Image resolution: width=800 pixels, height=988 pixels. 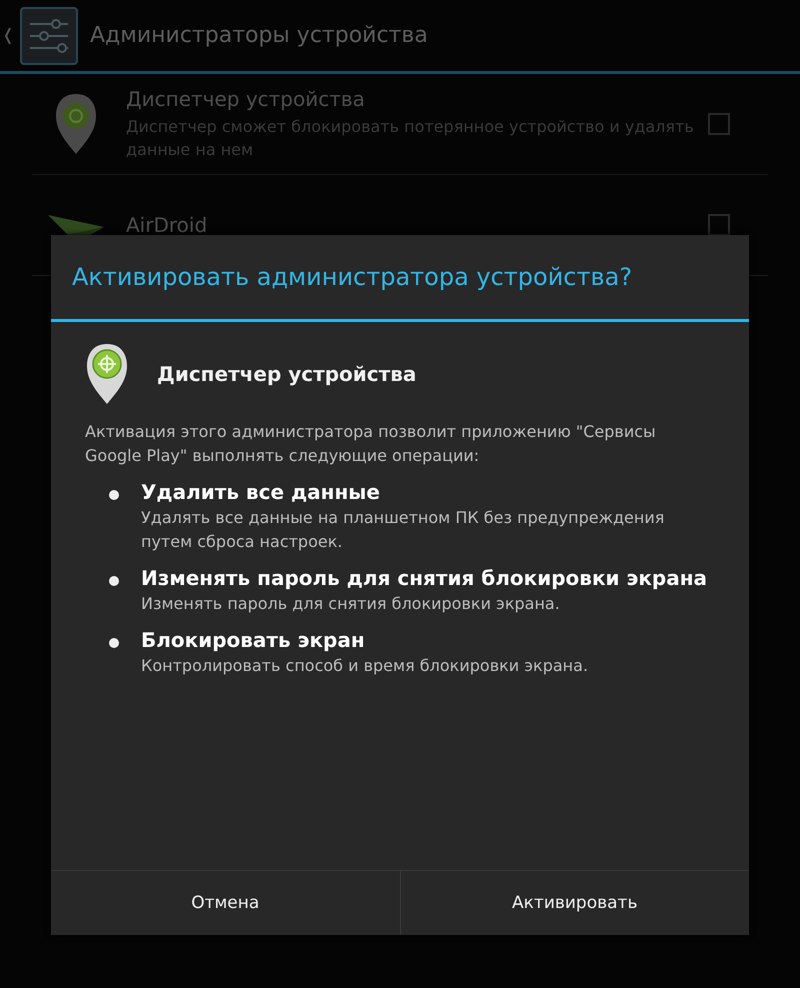 What do you see at coordinates (246, 99) in the screenshot?
I see `admin-name: Диспетчер устройства` at bounding box center [246, 99].